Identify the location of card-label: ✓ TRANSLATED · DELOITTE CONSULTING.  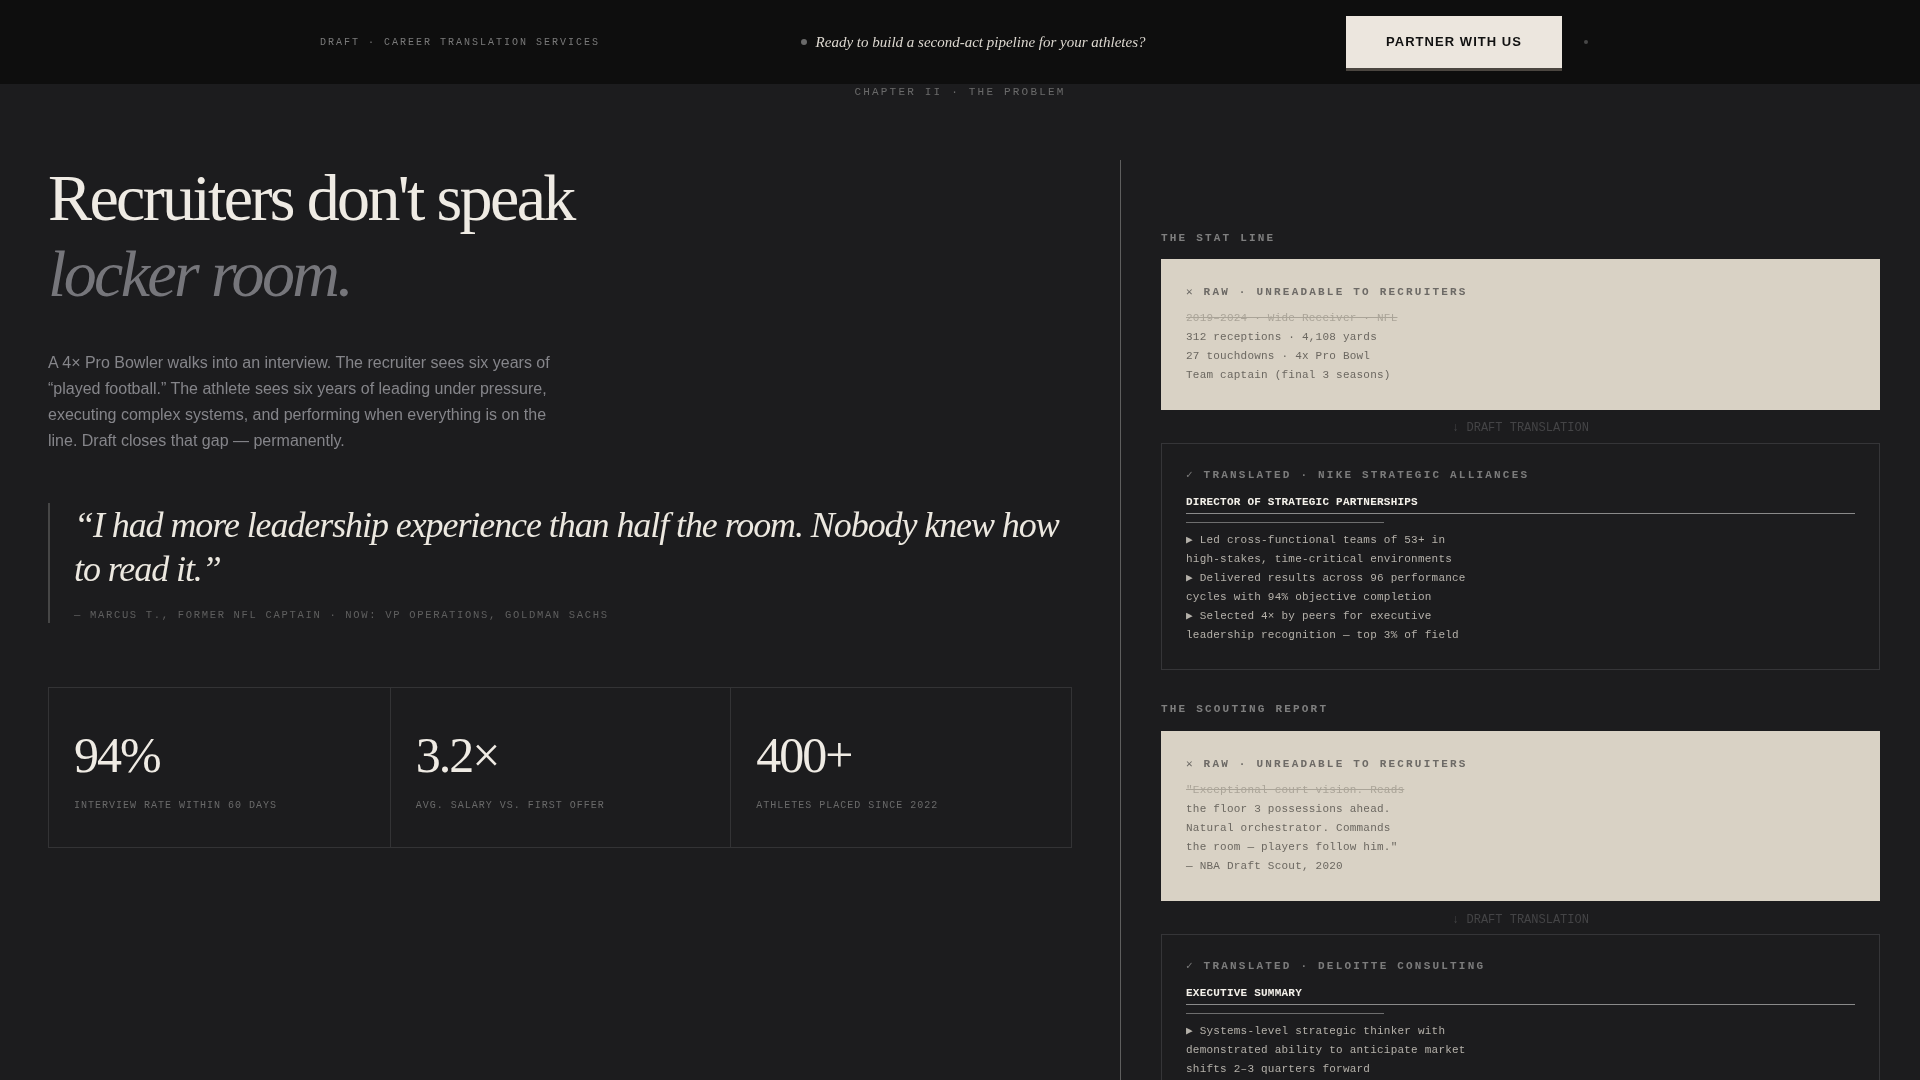
(1336, 966).